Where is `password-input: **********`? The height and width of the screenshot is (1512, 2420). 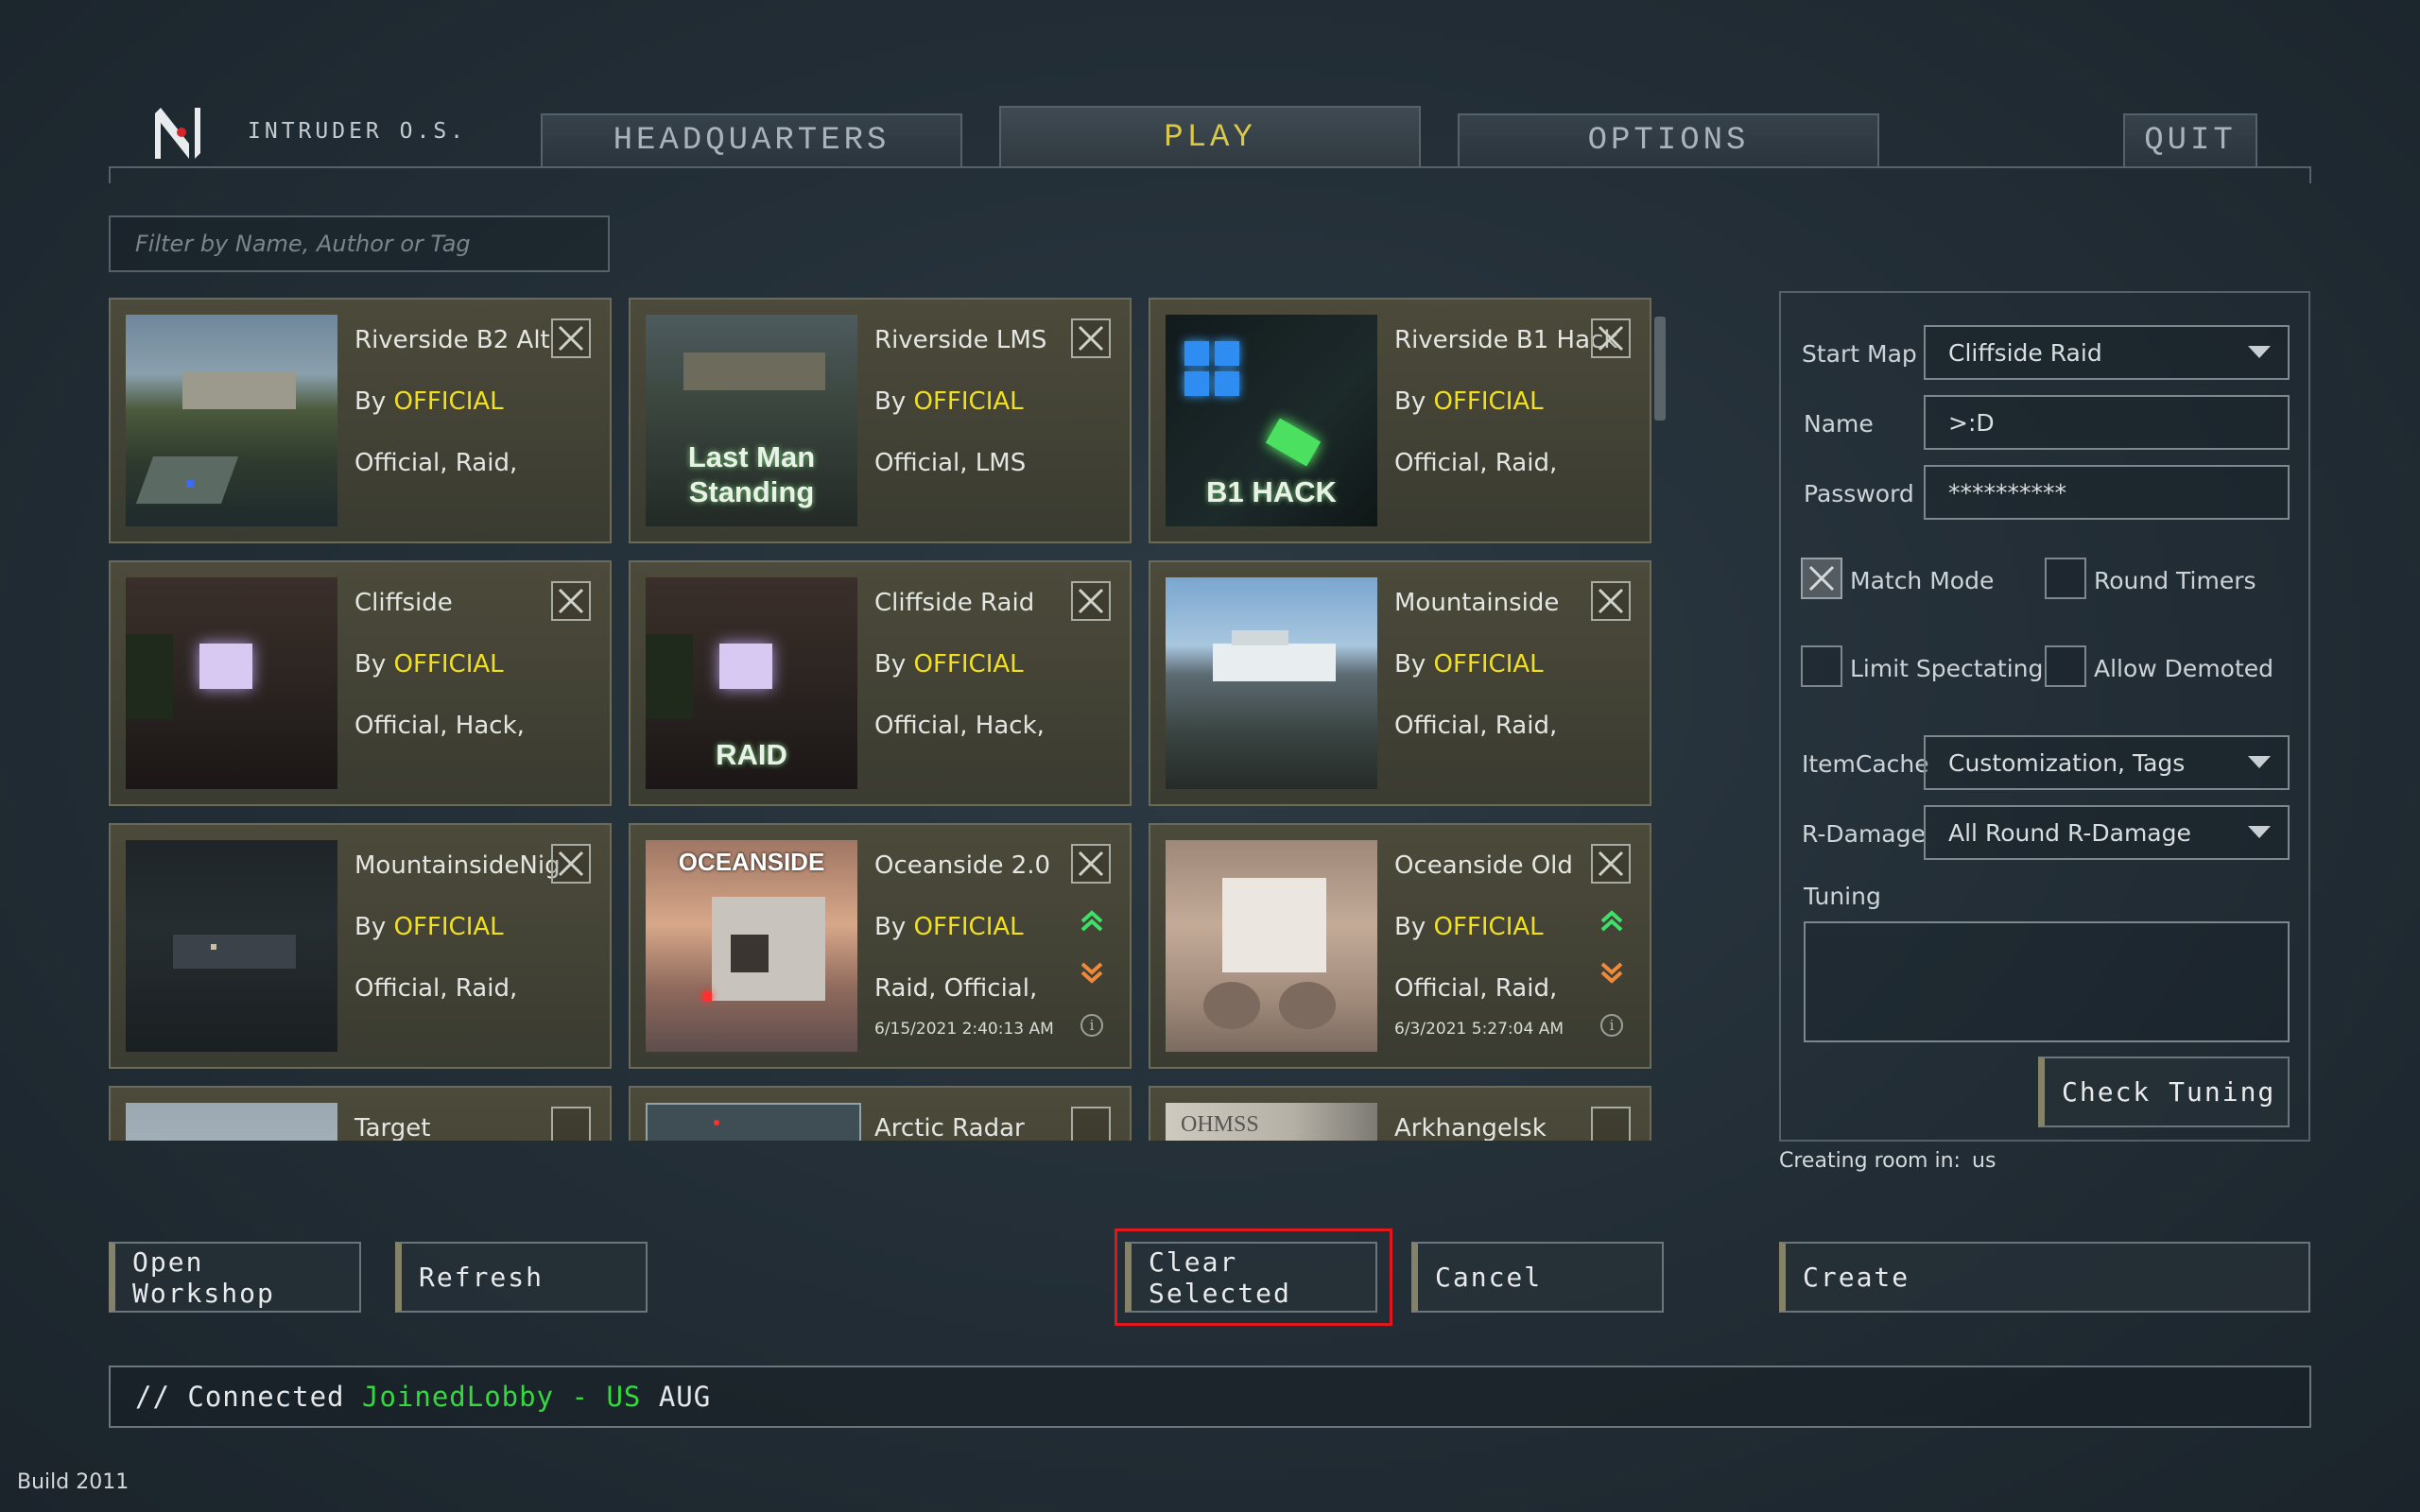
password-input: ********** is located at coordinates (2107, 492).